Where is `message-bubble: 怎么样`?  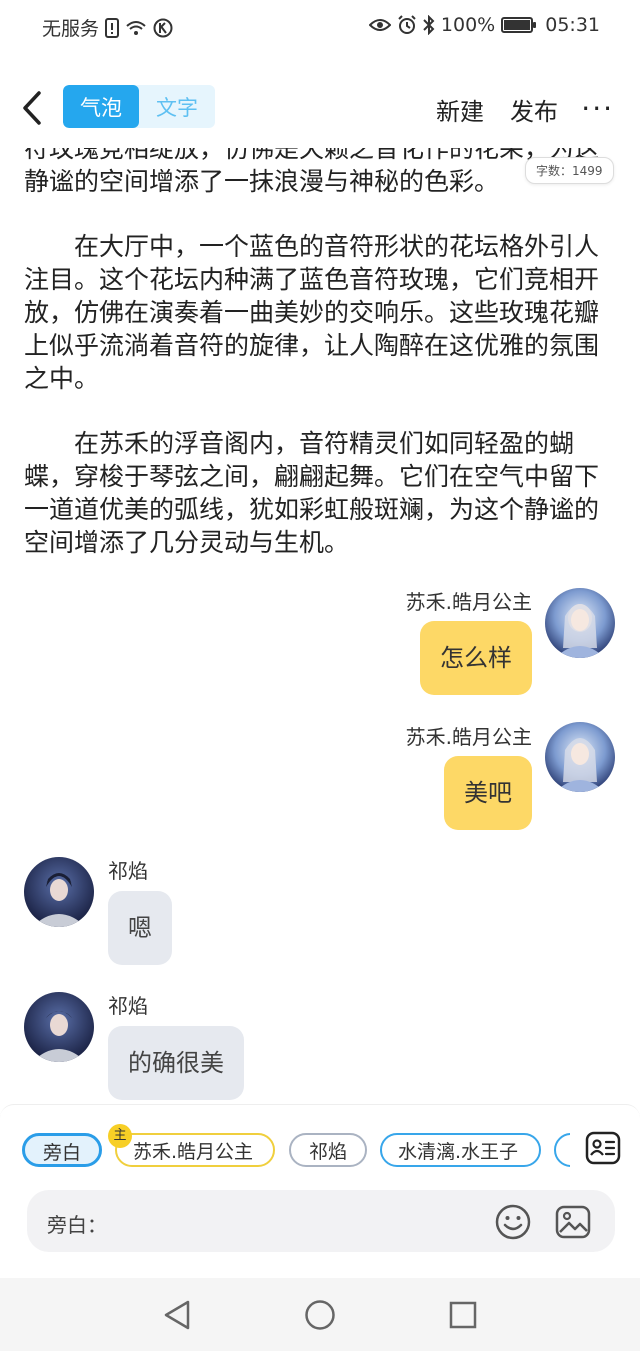 message-bubble: 怎么样 is located at coordinates (476, 658).